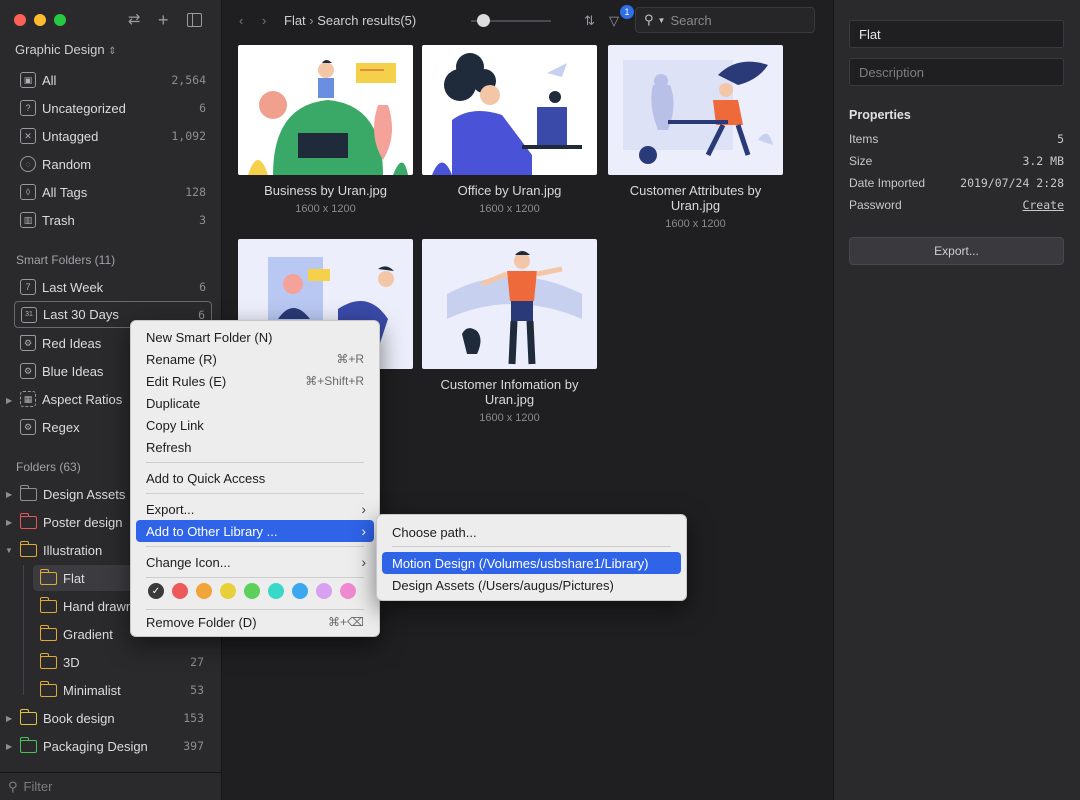 This screenshot has width=1080, height=800. Describe the element at coordinates (509, 392) in the screenshot. I see `item-name: Customer Infomation by Uran.jpg` at that location.